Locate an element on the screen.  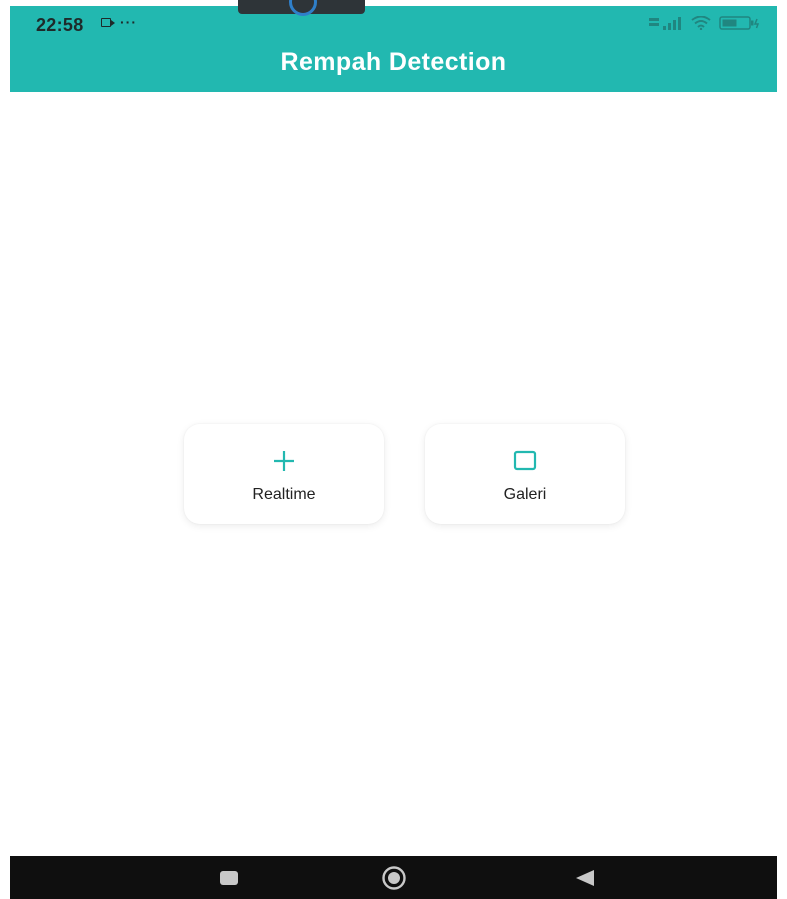
camera-lens-icon is located at coordinates (303, 8).